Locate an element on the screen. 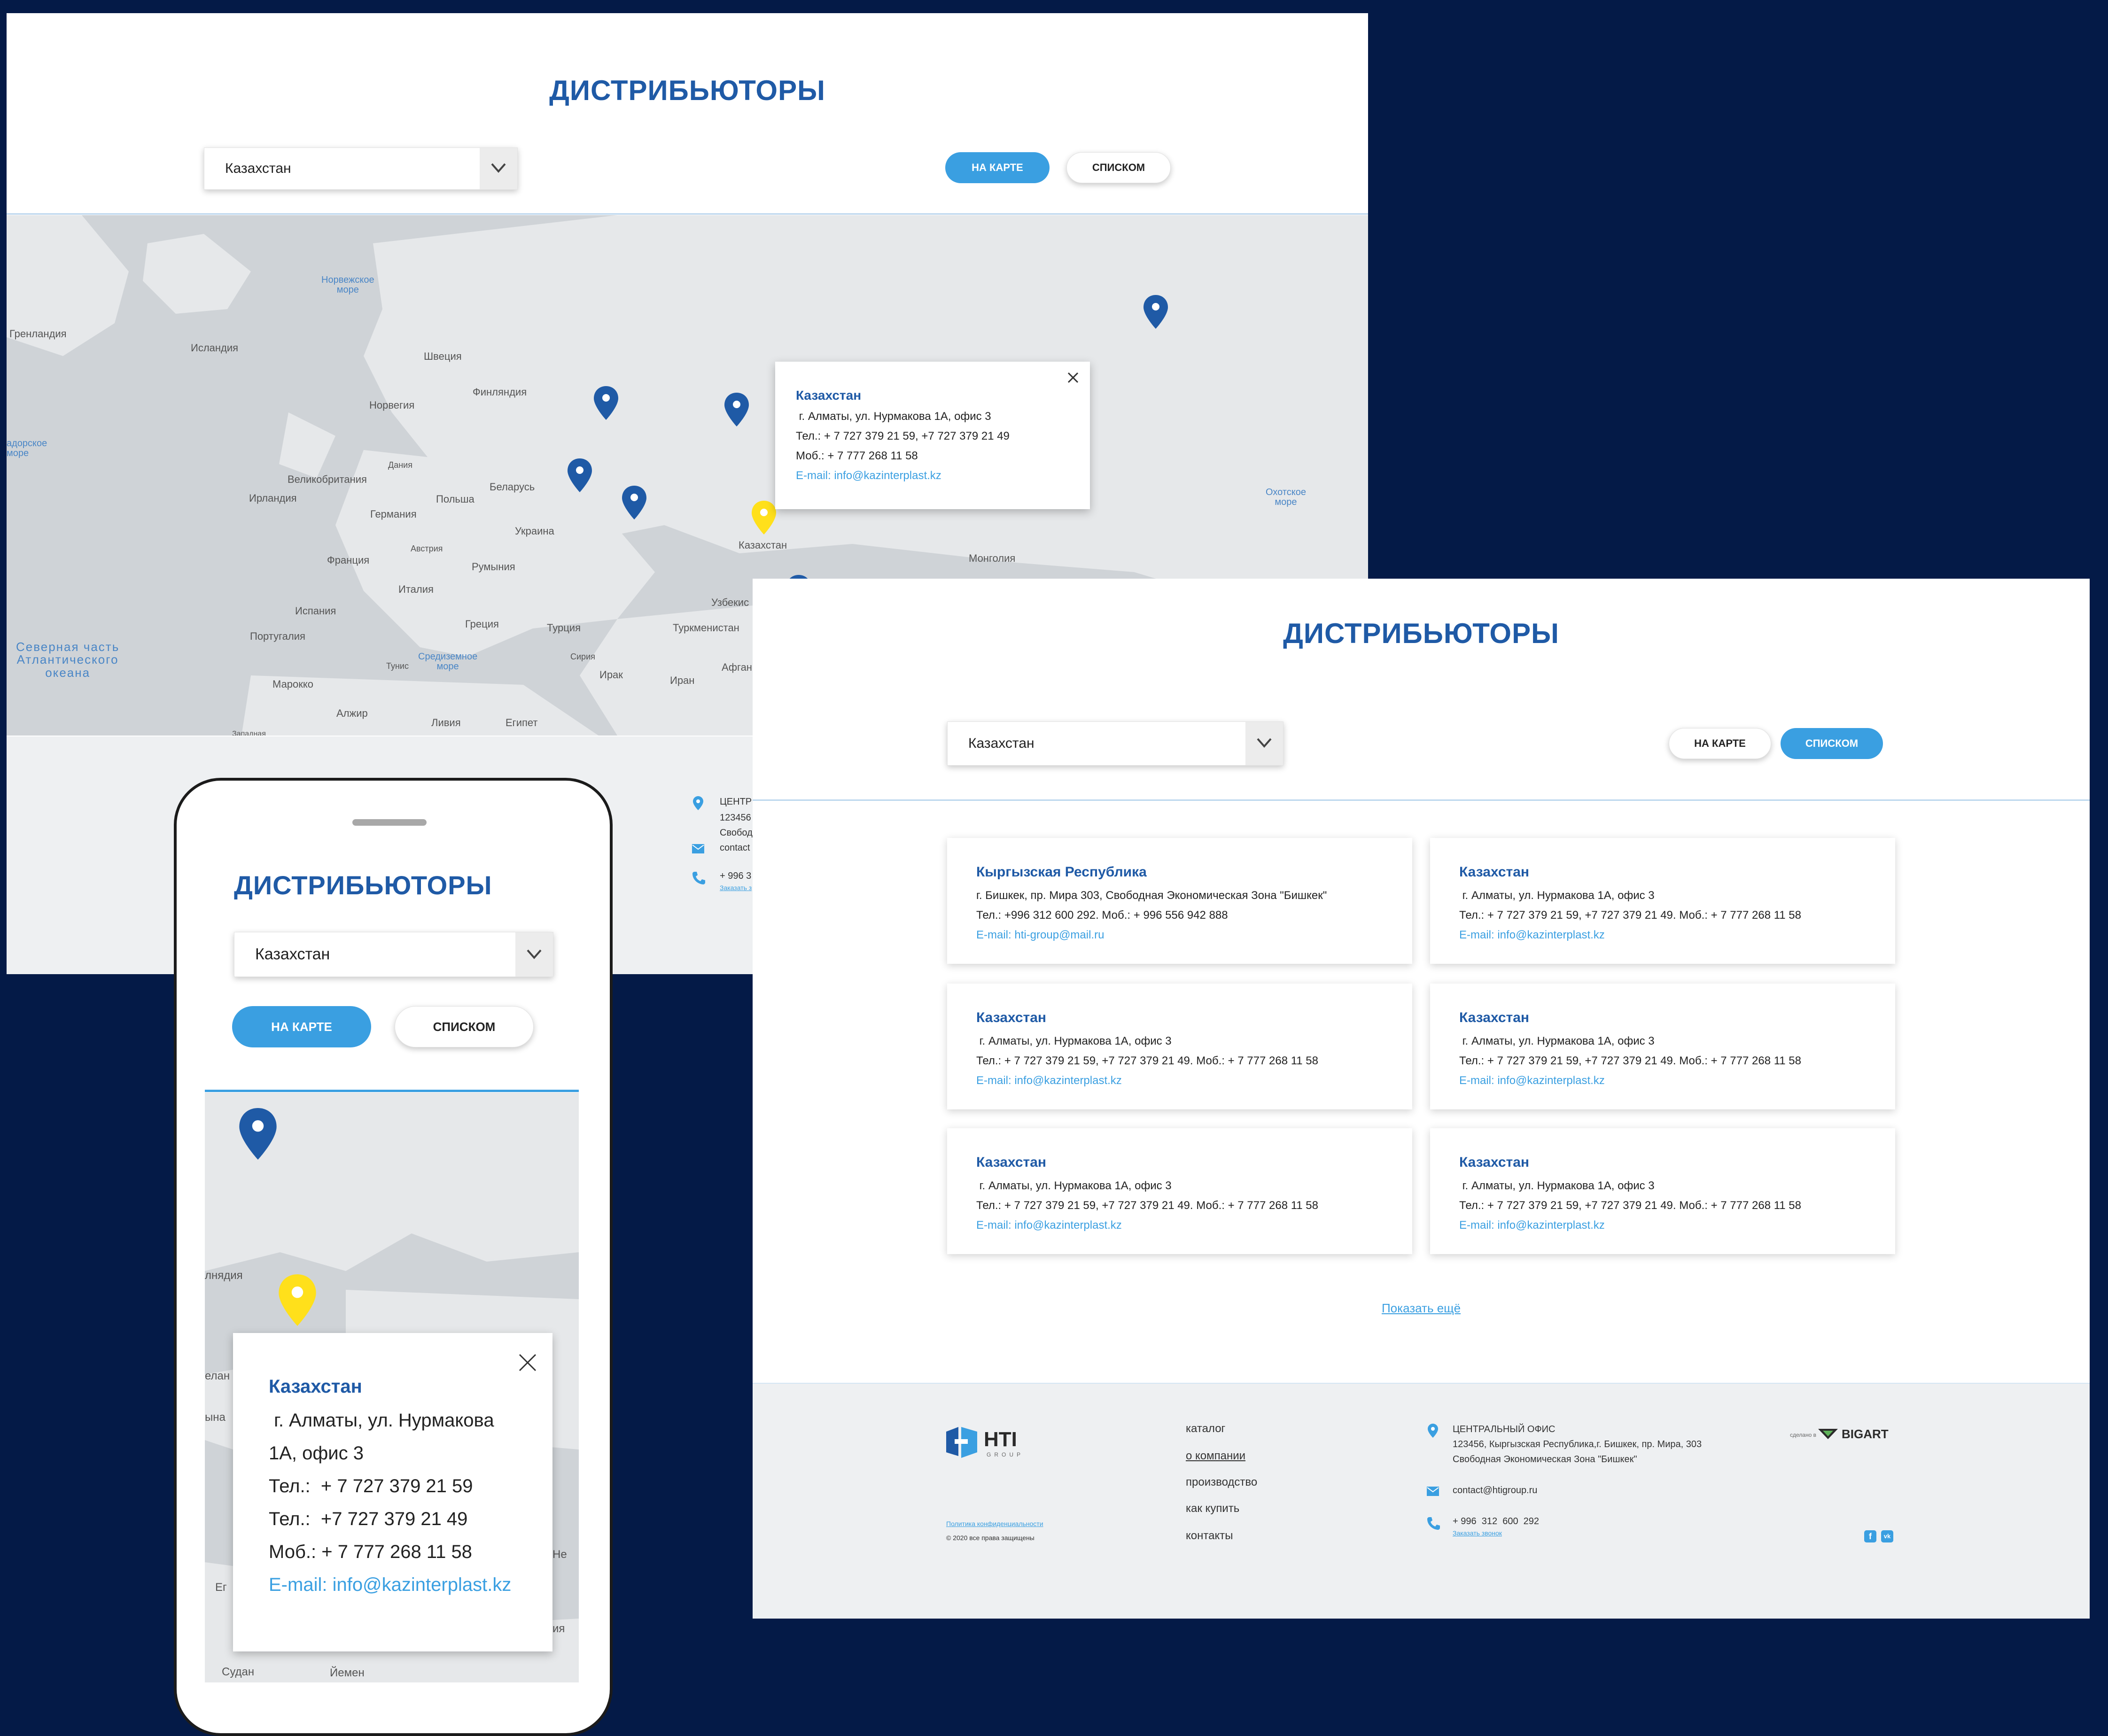 This screenshot has width=2108, height=1736. location-icon is located at coordinates (698, 804).